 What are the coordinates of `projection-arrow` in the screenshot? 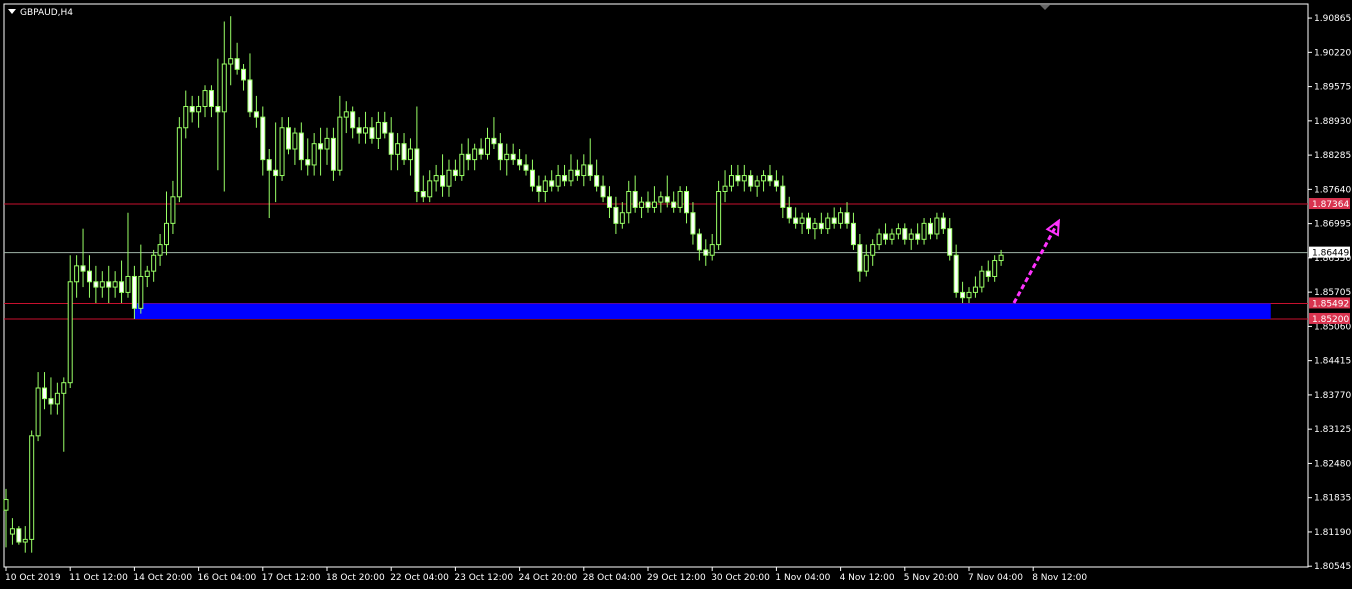 It's located at (1036, 261).